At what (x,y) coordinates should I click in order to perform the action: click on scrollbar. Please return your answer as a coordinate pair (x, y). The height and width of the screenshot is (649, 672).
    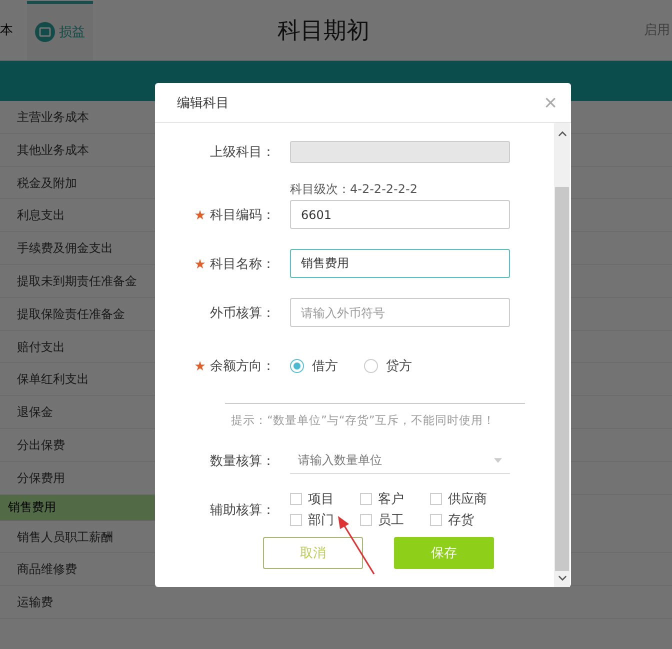
    Looking at the image, I should click on (562, 355).